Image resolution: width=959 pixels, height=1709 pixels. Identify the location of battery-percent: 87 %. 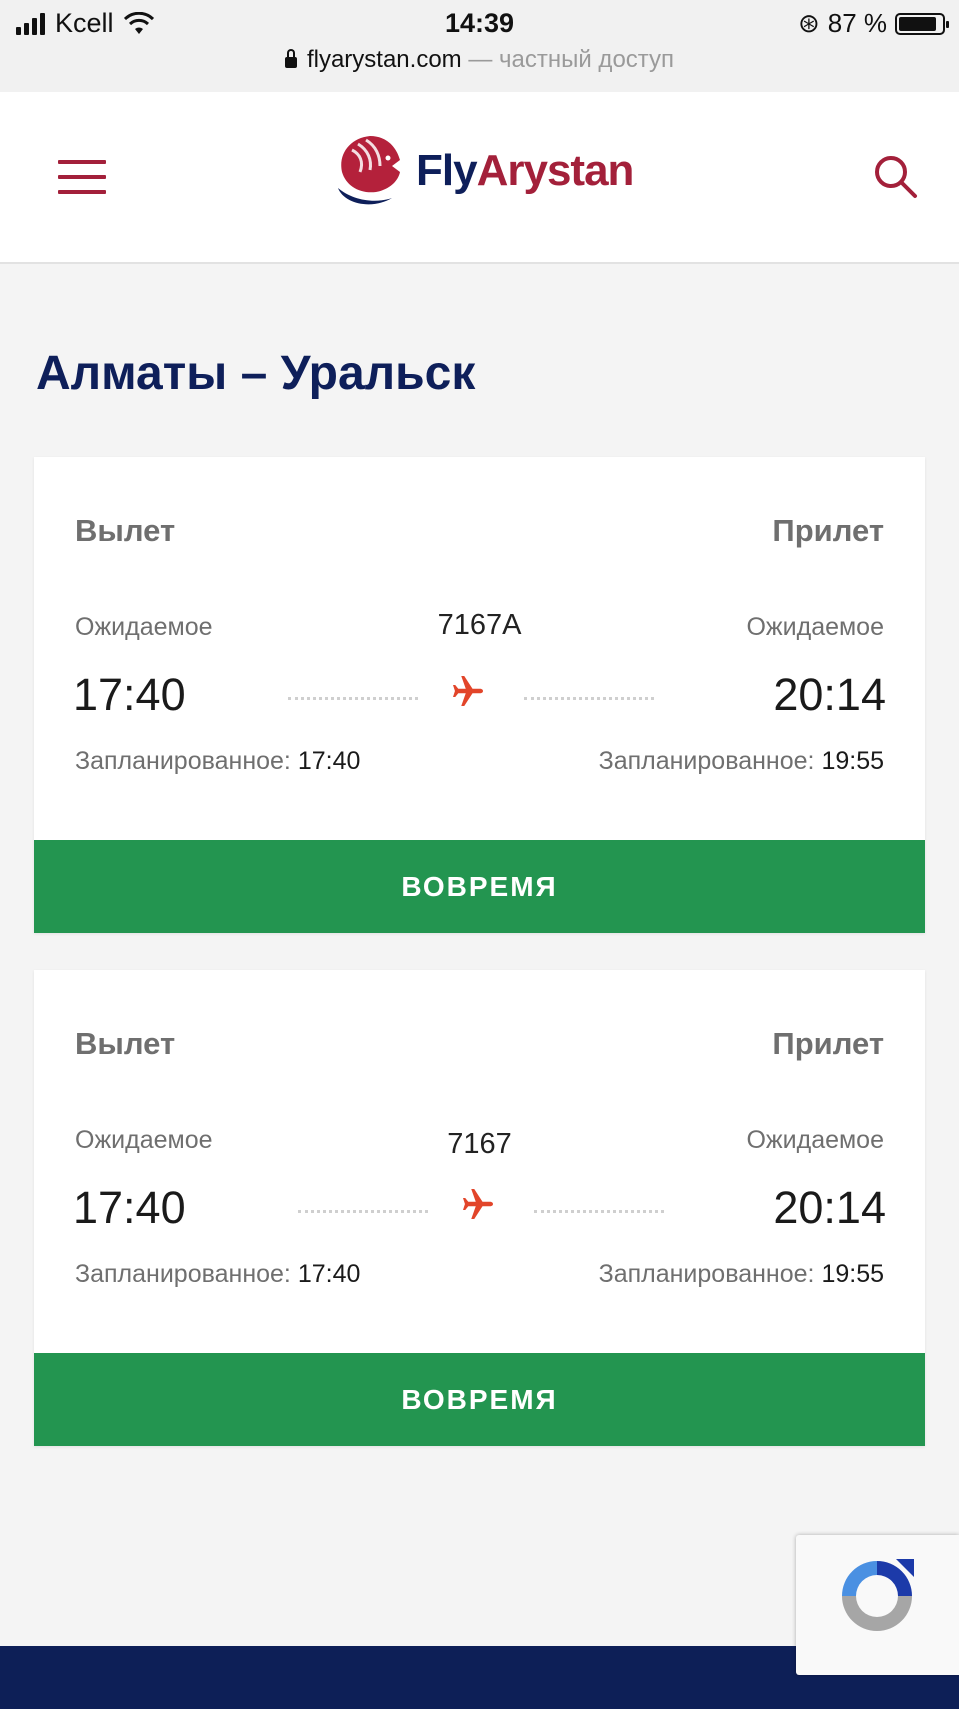
(857, 23).